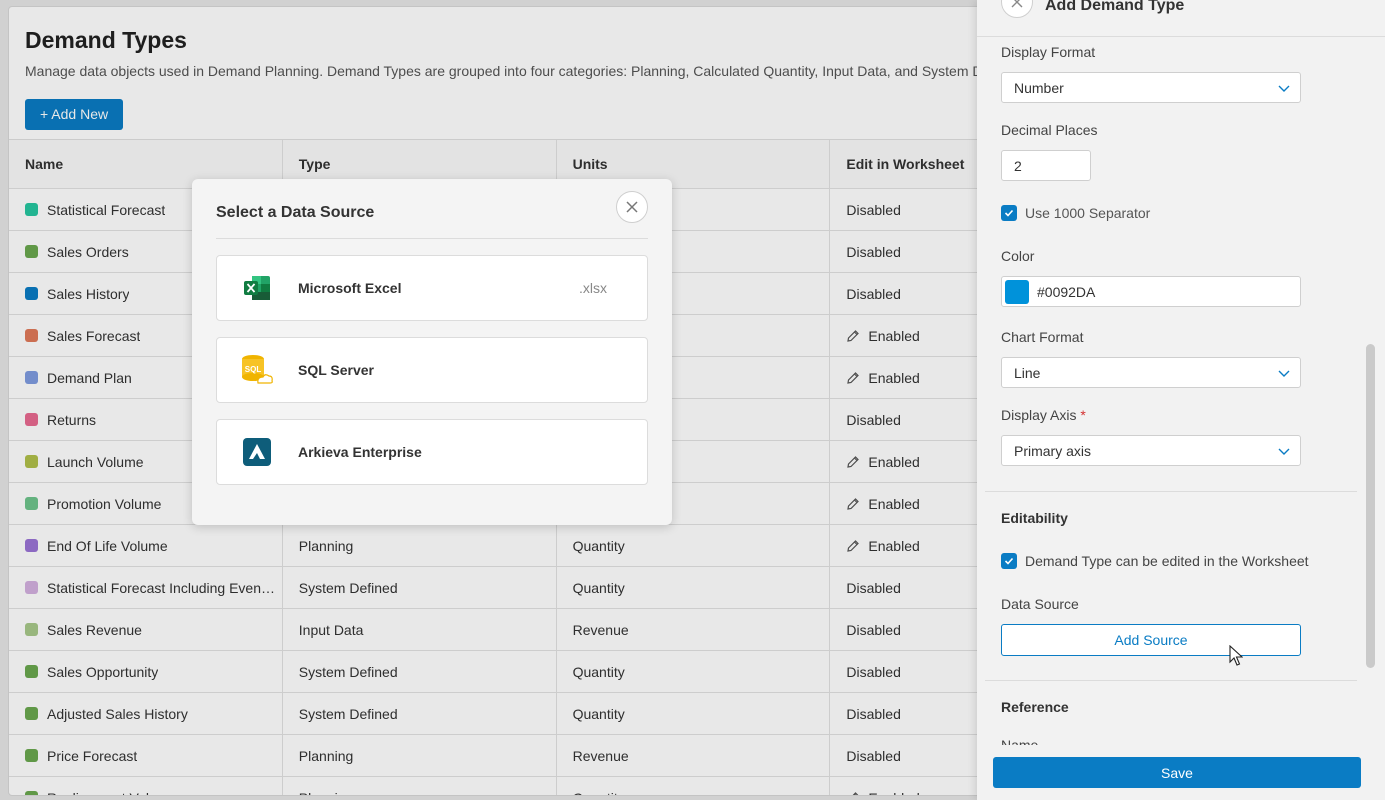  Describe the element at coordinates (360, 452) in the screenshot. I see `source-label: Arkieva Enterprise` at that location.